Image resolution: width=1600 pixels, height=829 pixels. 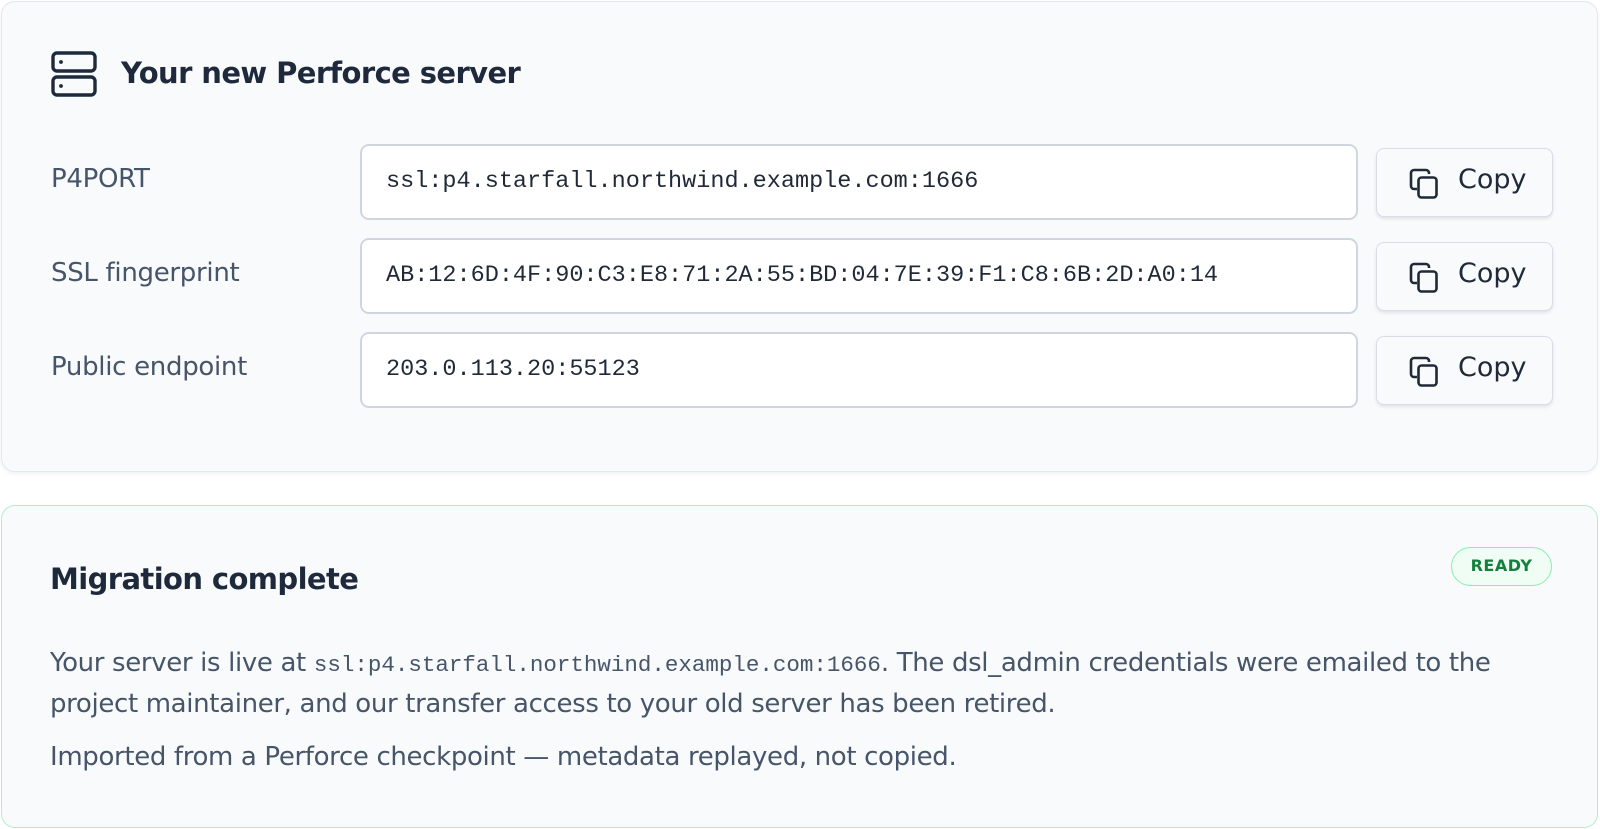 I want to click on copy-ssl-fingerprint-button: Copy, so click(x=1464, y=276).